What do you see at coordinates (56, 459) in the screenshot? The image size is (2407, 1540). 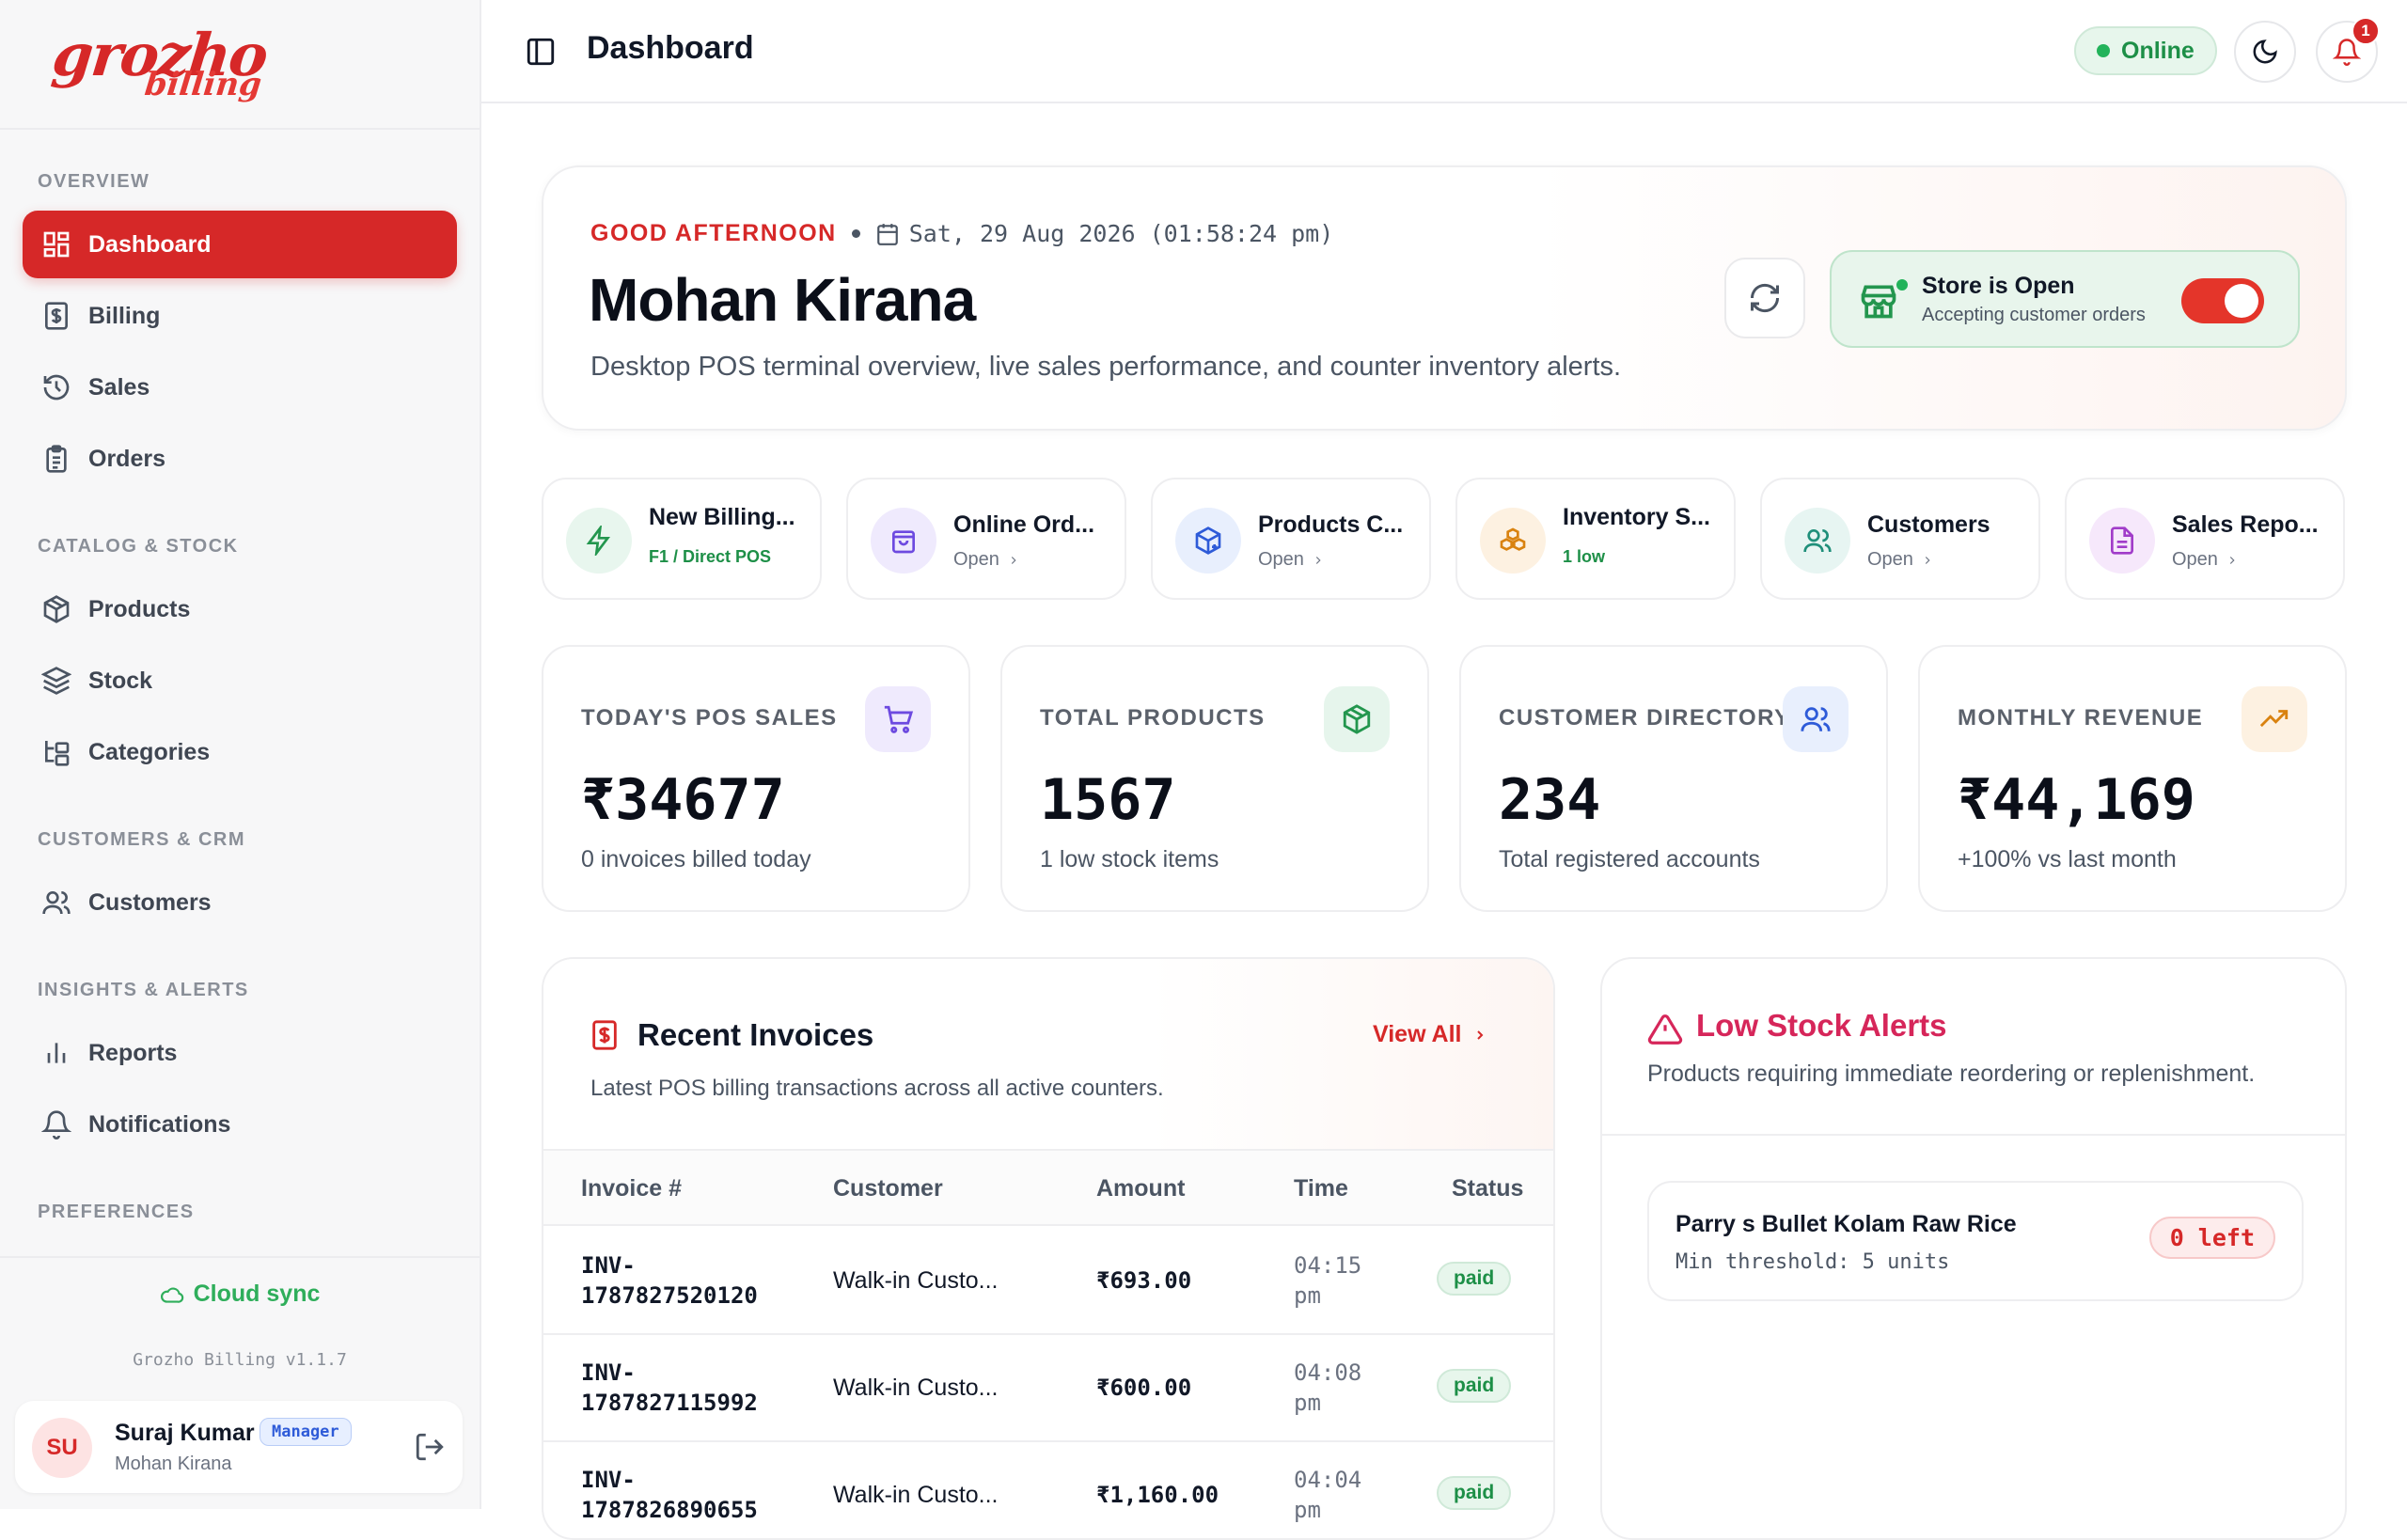 I see `clipboard-icon` at bounding box center [56, 459].